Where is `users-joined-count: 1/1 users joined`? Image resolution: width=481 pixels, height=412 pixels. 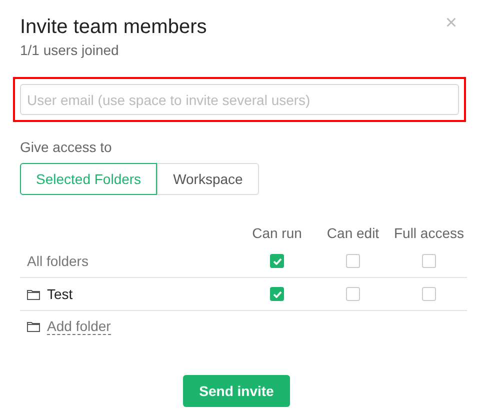 users-joined-count: 1/1 users joined is located at coordinates (70, 50).